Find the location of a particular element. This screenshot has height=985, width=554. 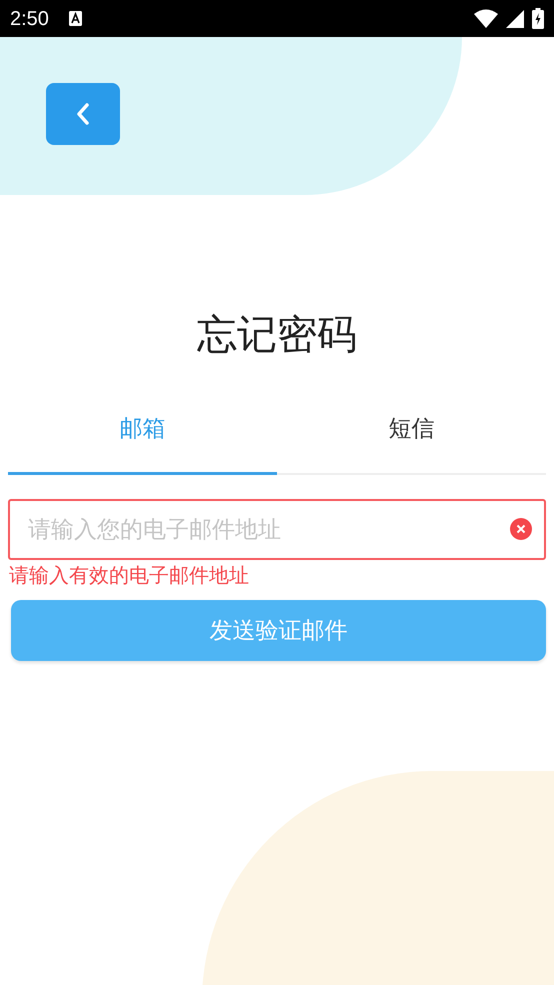

wifi-icon is located at coordinates (486, 18).